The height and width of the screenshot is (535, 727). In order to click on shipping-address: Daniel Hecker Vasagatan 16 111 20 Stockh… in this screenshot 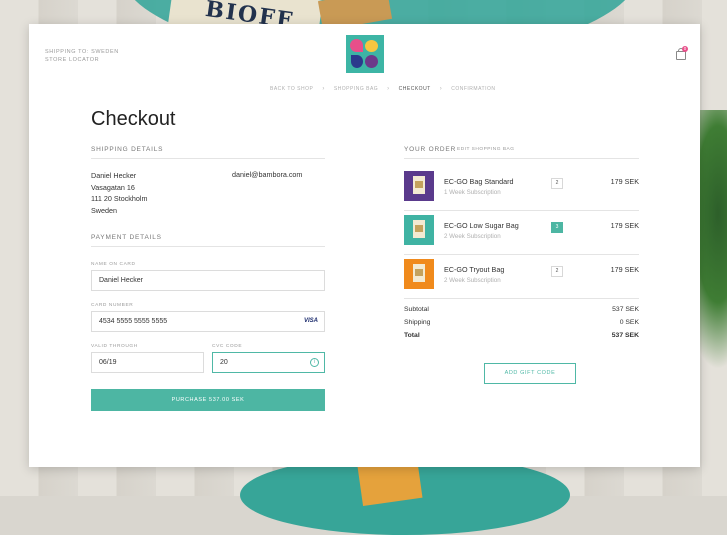, I will do `click(119, 193)`.